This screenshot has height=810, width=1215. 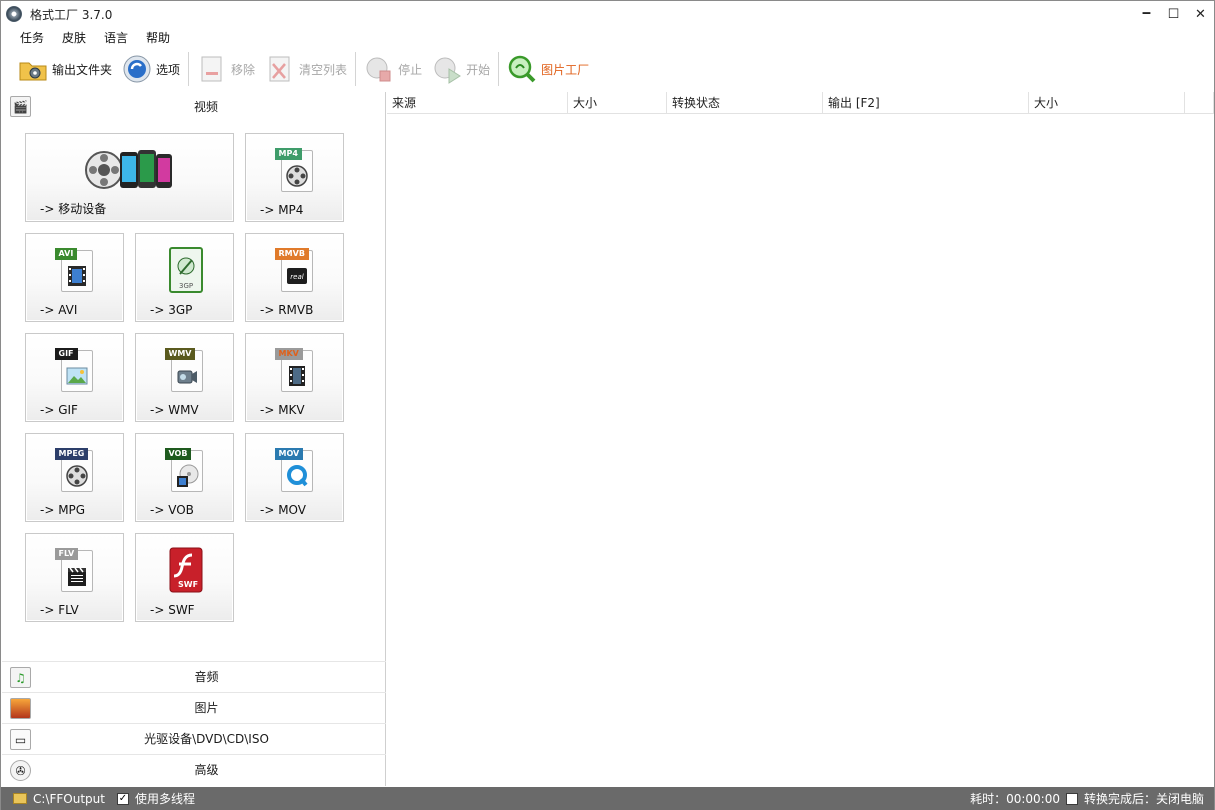 What do you see at coordinates (74, 377) in the screenshot?
I see `tile-gif: GIF -> GIF` at bounding box center [74, 377].